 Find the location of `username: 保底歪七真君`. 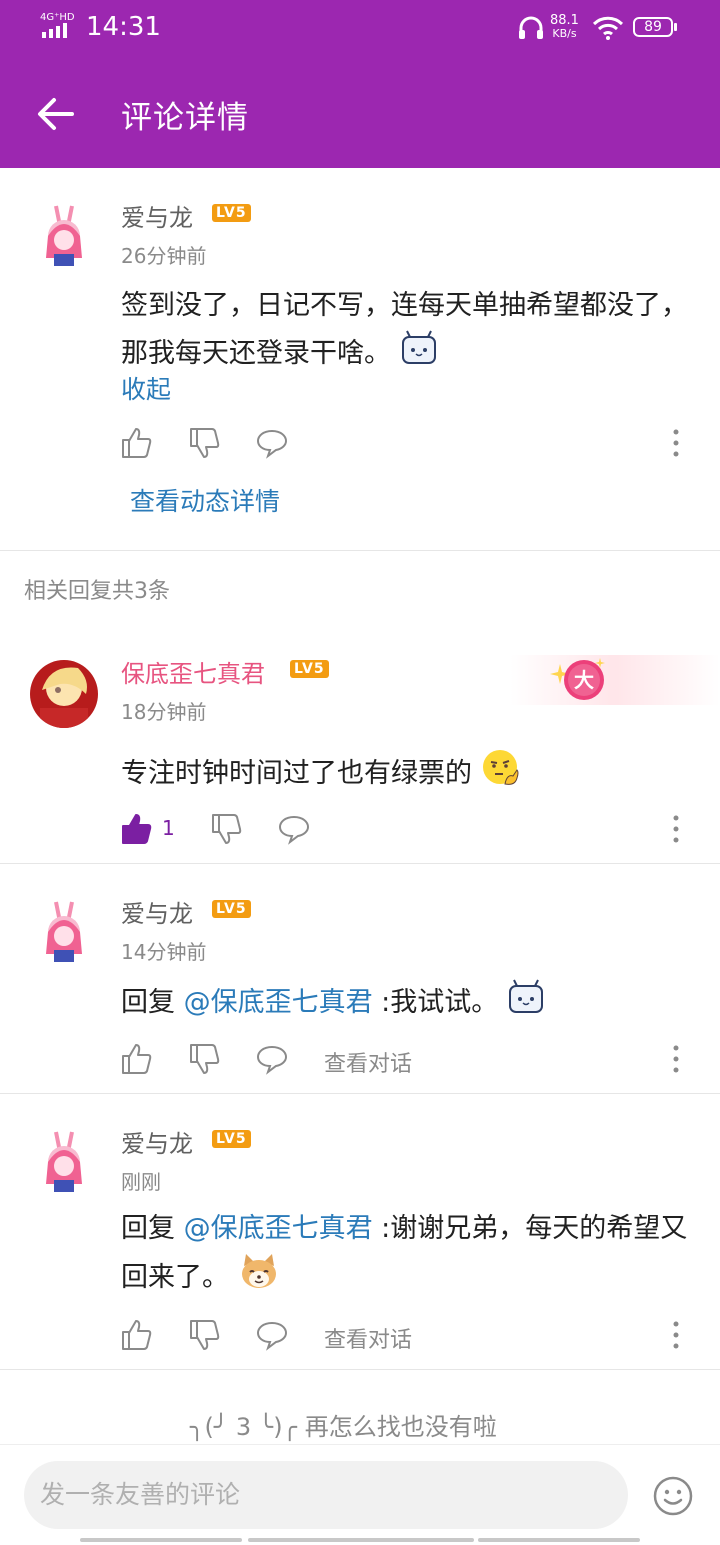

username: 保底歪七真君 is located at coordinates (193, 671).